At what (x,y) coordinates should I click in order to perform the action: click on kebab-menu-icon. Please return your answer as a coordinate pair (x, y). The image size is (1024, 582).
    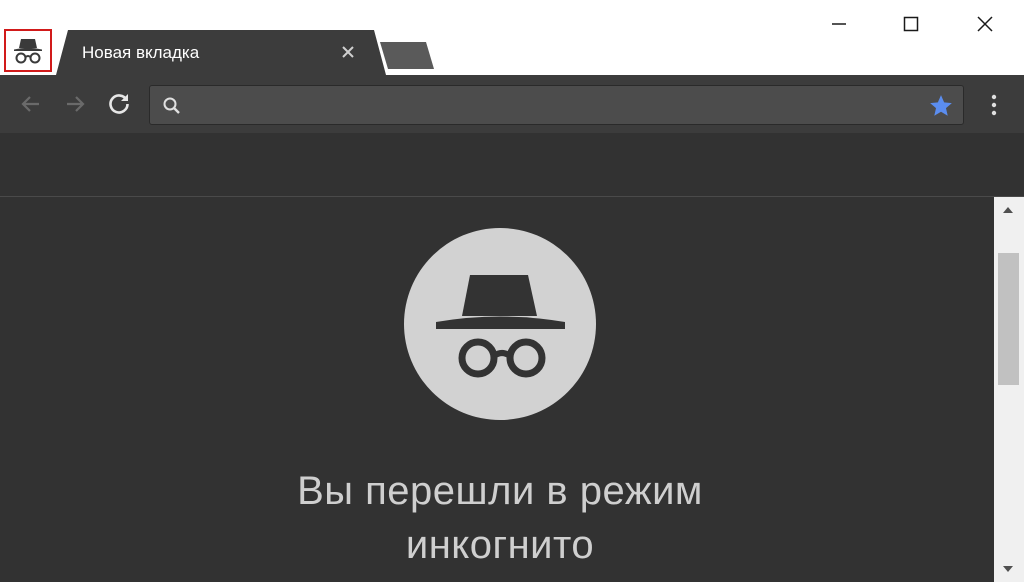
    Looking at the image, I should click on (994, 105).